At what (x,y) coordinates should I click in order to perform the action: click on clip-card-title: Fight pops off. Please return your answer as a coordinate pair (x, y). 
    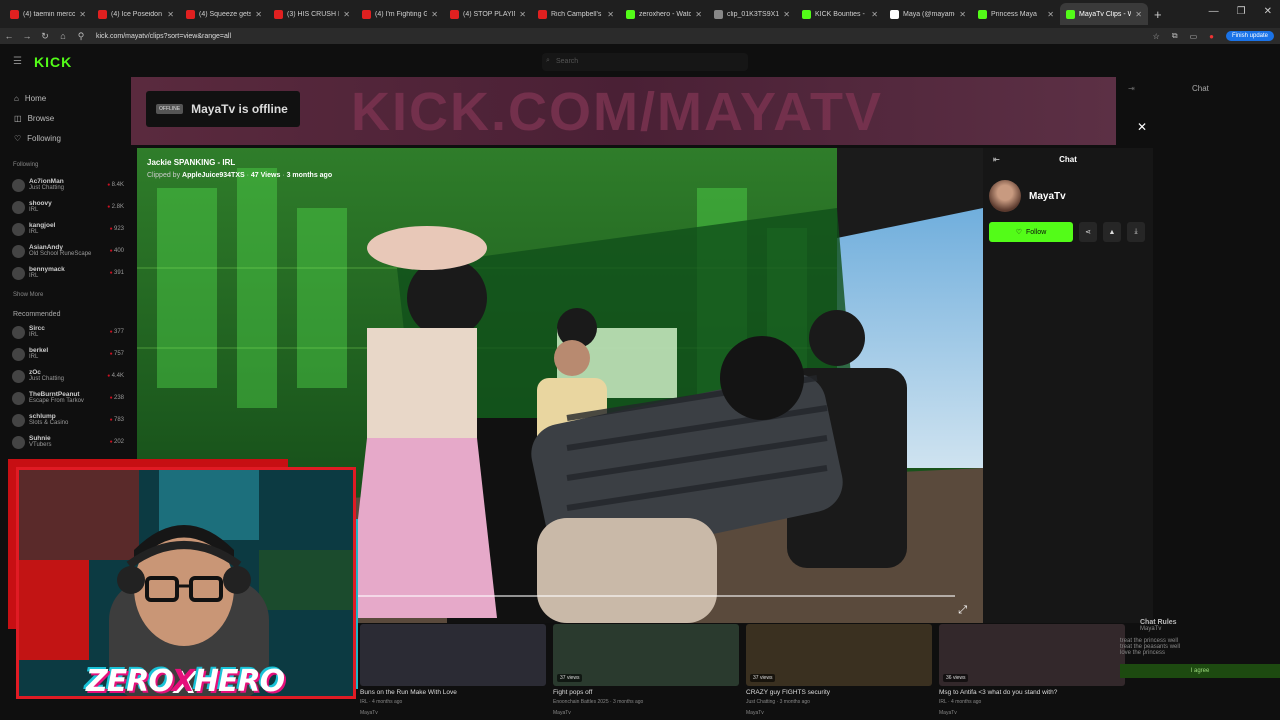
    Looking at the image, I should click on (648, 692).